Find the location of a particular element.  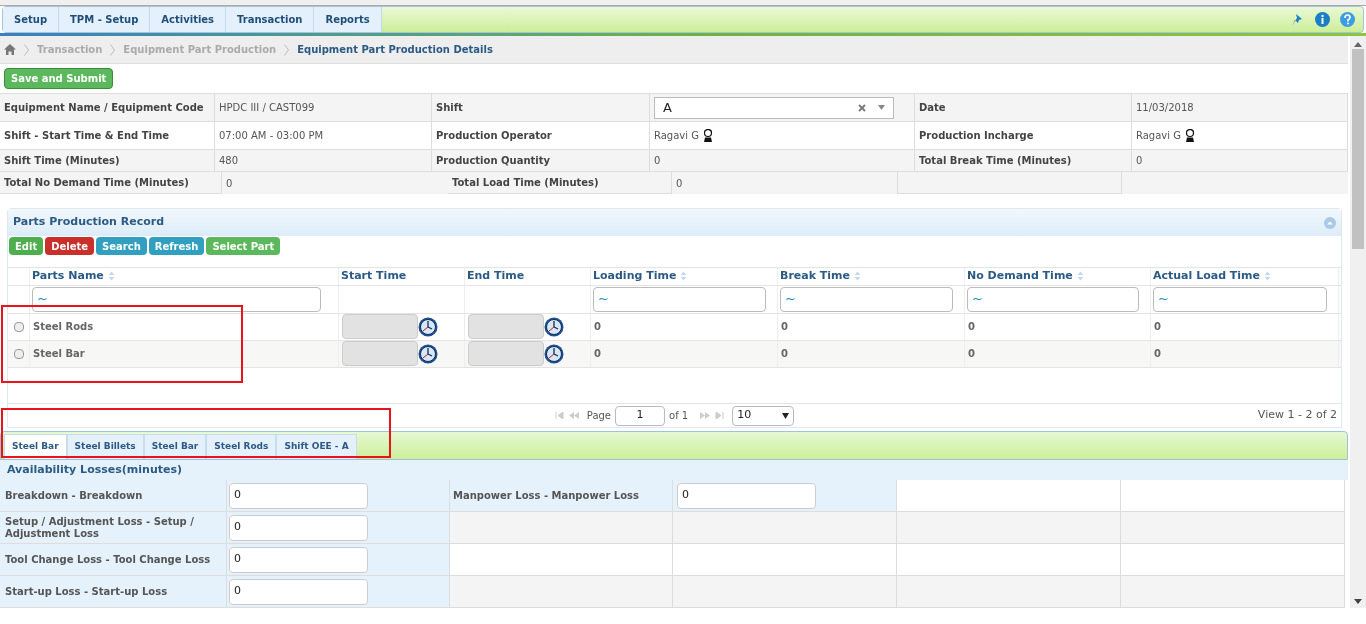

field-label: Shift - Start Time & End Time is located at coordinates (87, 136).